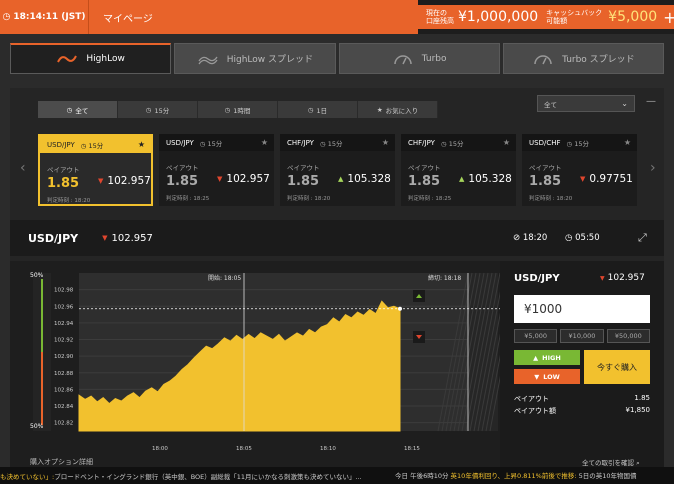  I want to click on clock: ◷ 18:14:11 (JST), so click(44, 17).